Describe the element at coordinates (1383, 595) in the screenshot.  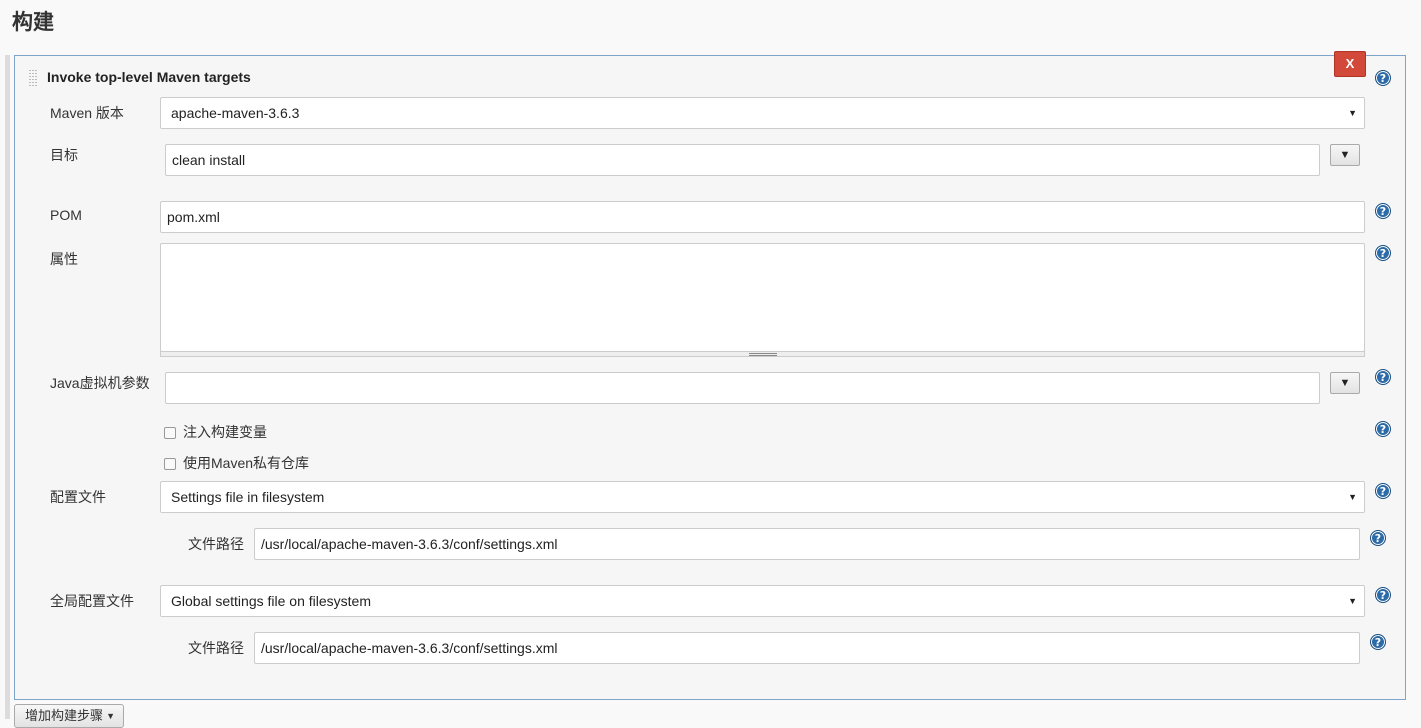
I see `global-settings-help-icon: ?` at that location.